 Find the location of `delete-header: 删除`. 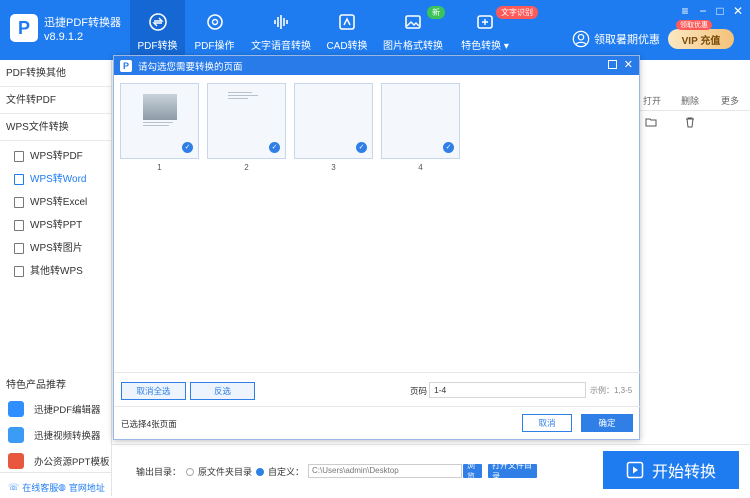

delete-header: 删除 is located at coordinates (690, 101).